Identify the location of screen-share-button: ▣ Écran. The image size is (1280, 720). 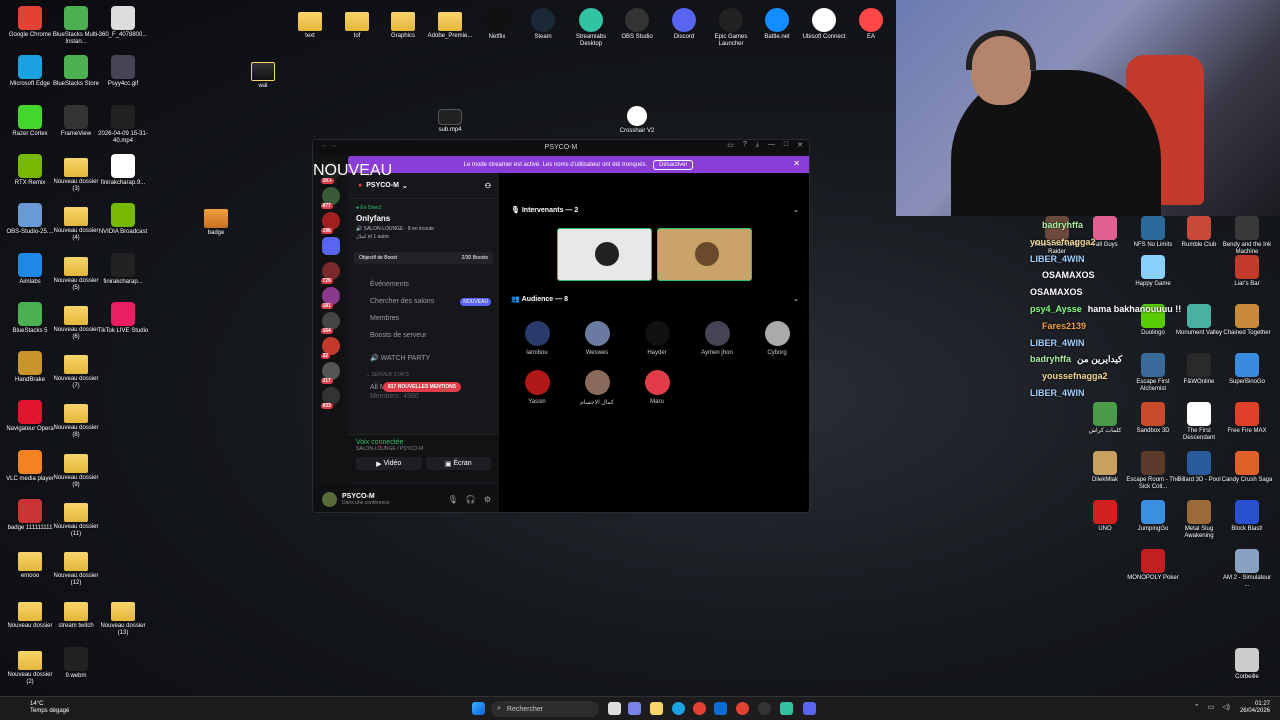
(458, 463).